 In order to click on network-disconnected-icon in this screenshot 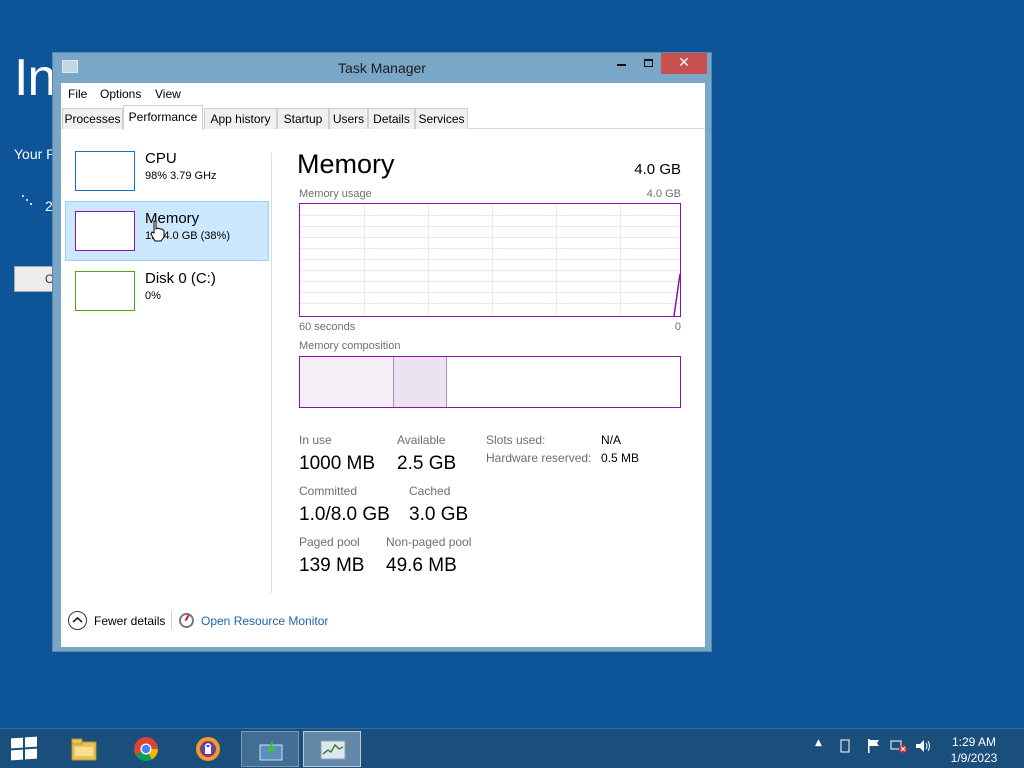, I will do `click(899, 746)`.